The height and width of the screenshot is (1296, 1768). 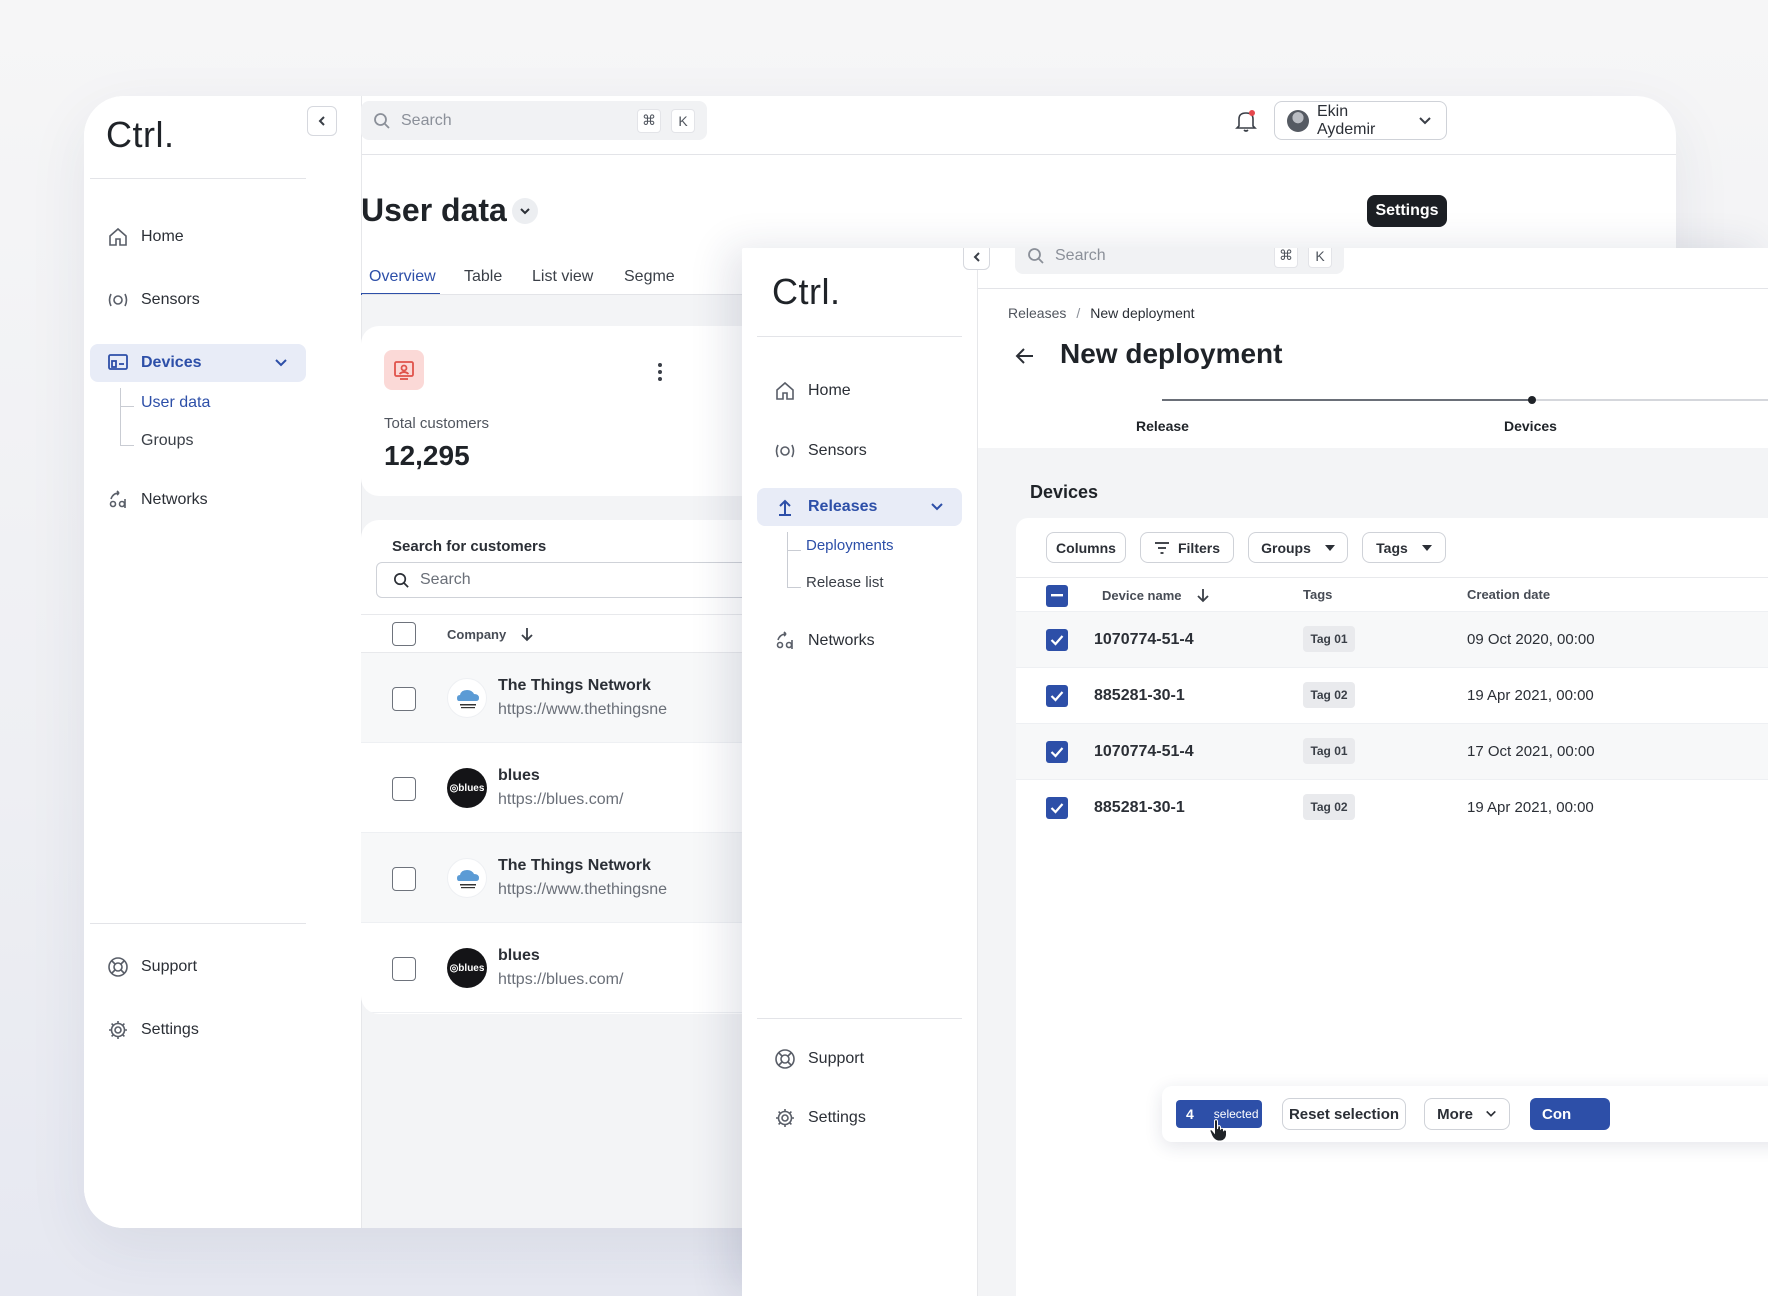 What do you see at coordinates (1360, 120) in the screenshot?
I see `user-menu-button: Ekin Aydemir` at bounding box center [1360, 120].